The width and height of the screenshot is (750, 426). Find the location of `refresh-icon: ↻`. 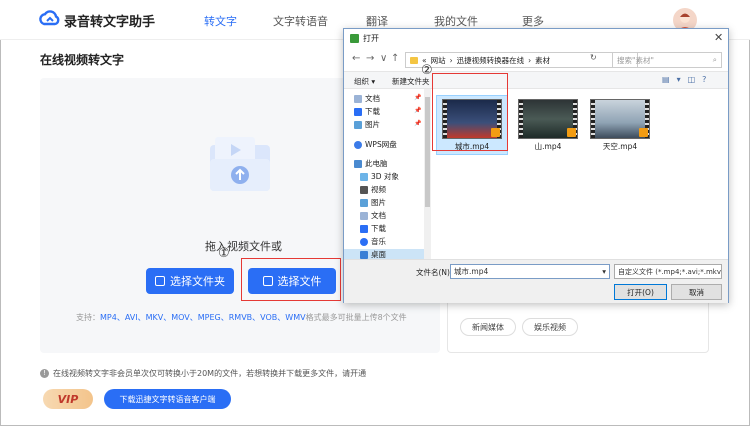

refresh-icon: ↻ is located at coordinates (593, 57).